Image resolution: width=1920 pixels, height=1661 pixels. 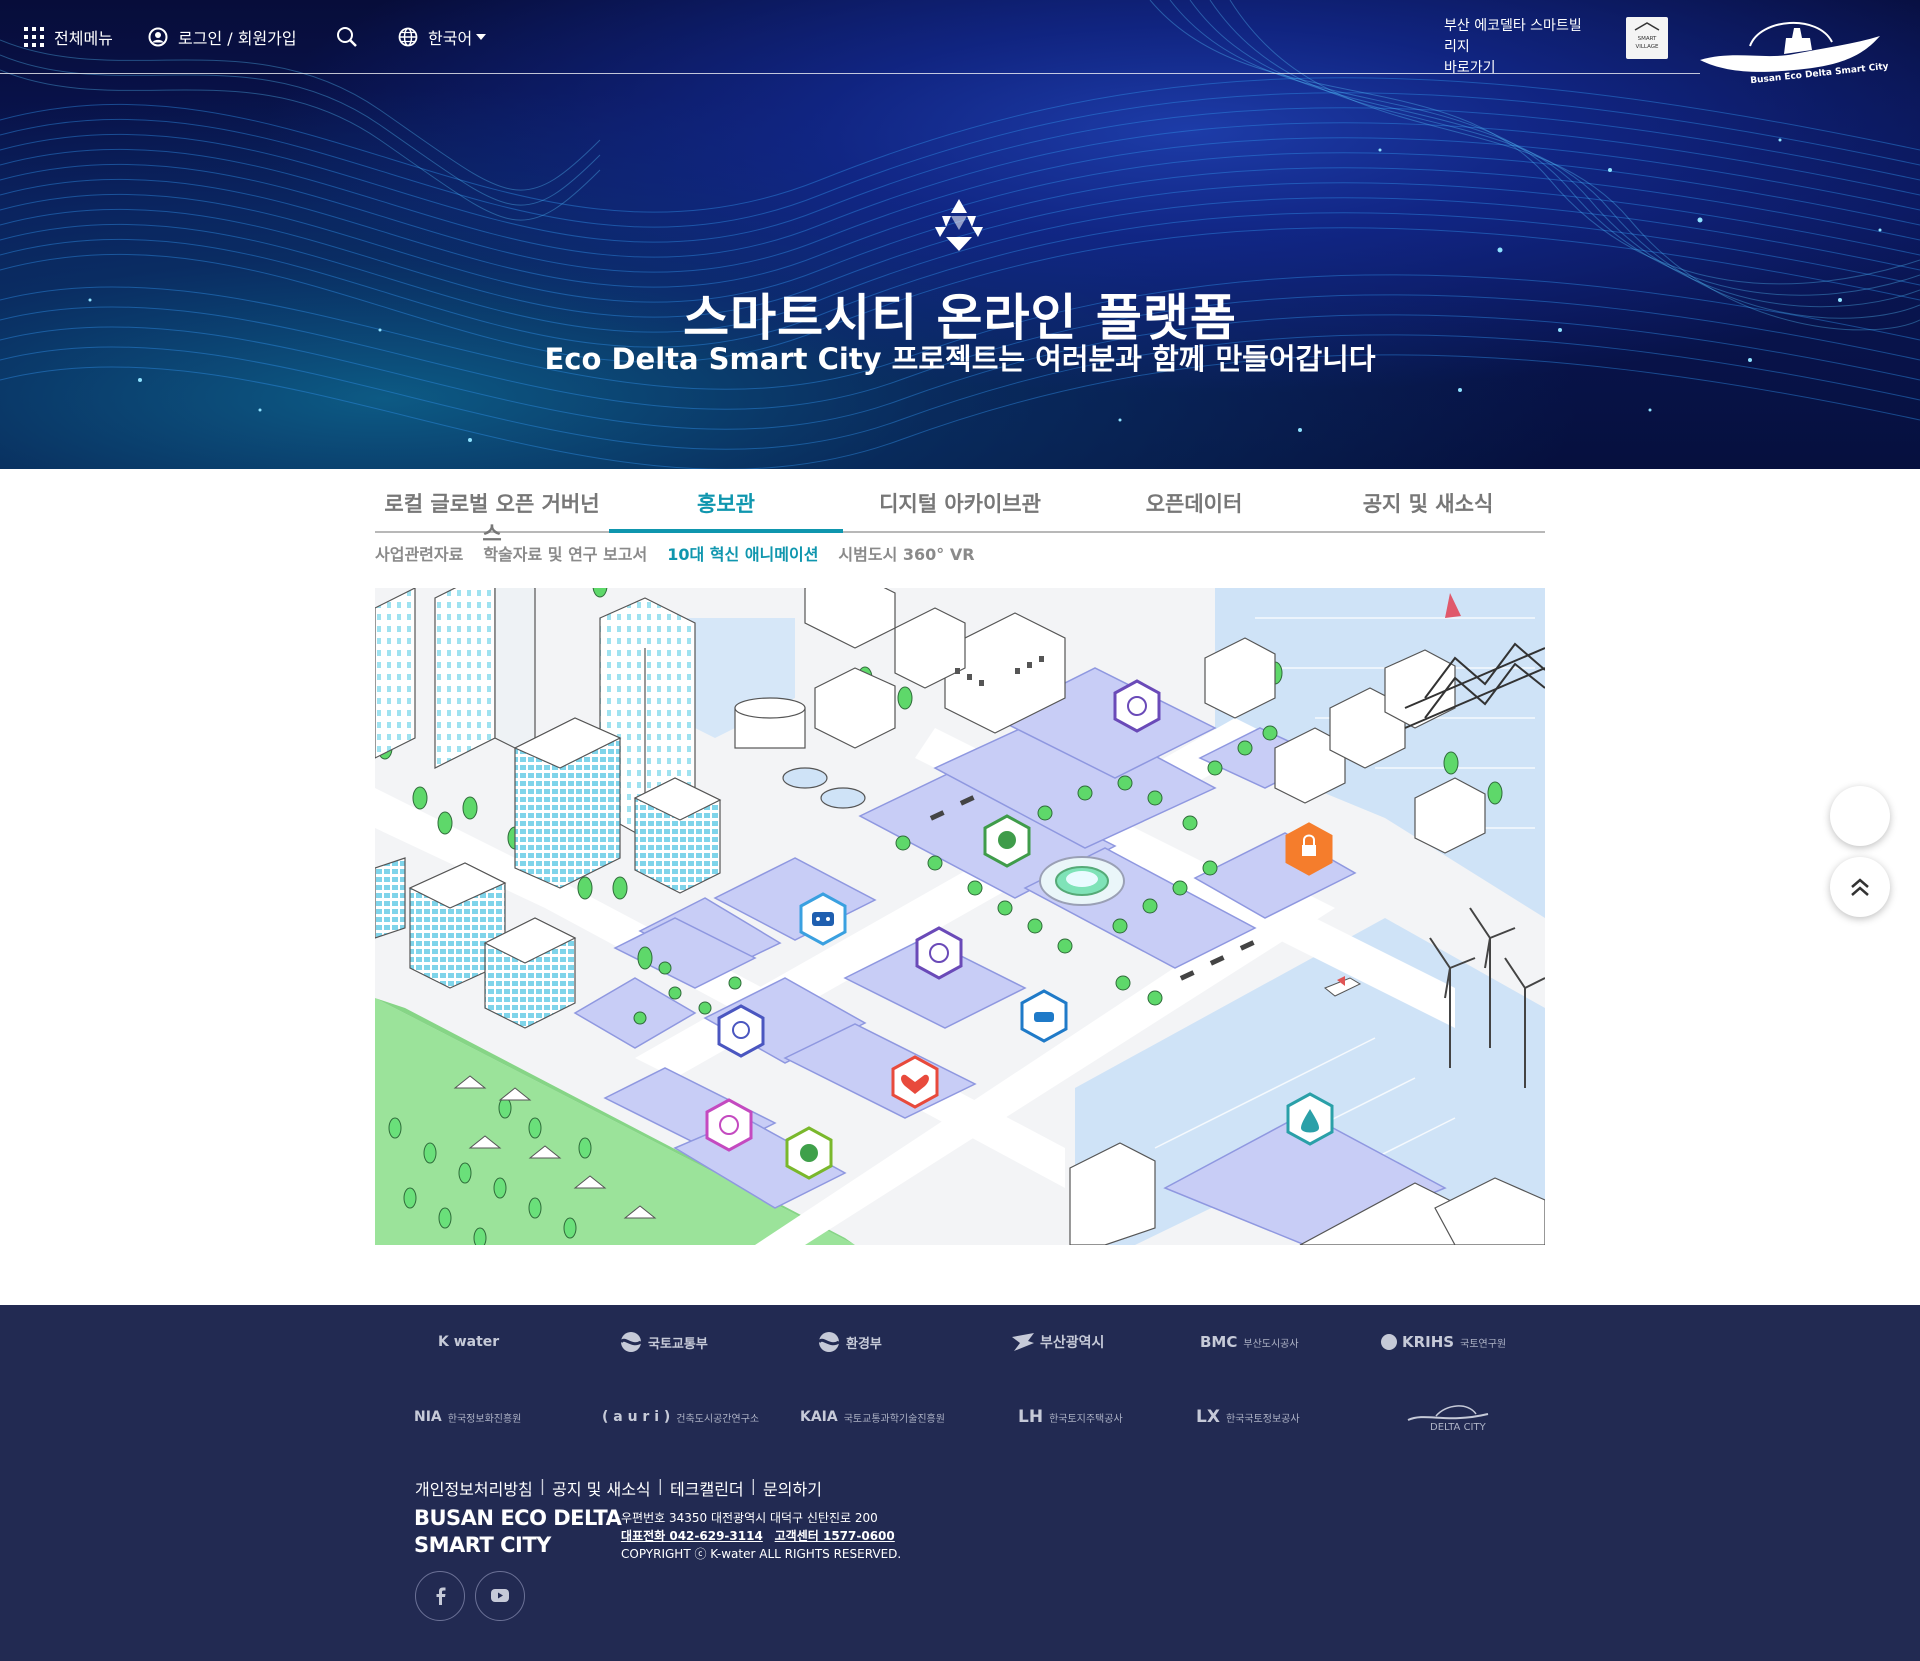 I want to click on scroll-top-button, so click(x=1860, y=887).